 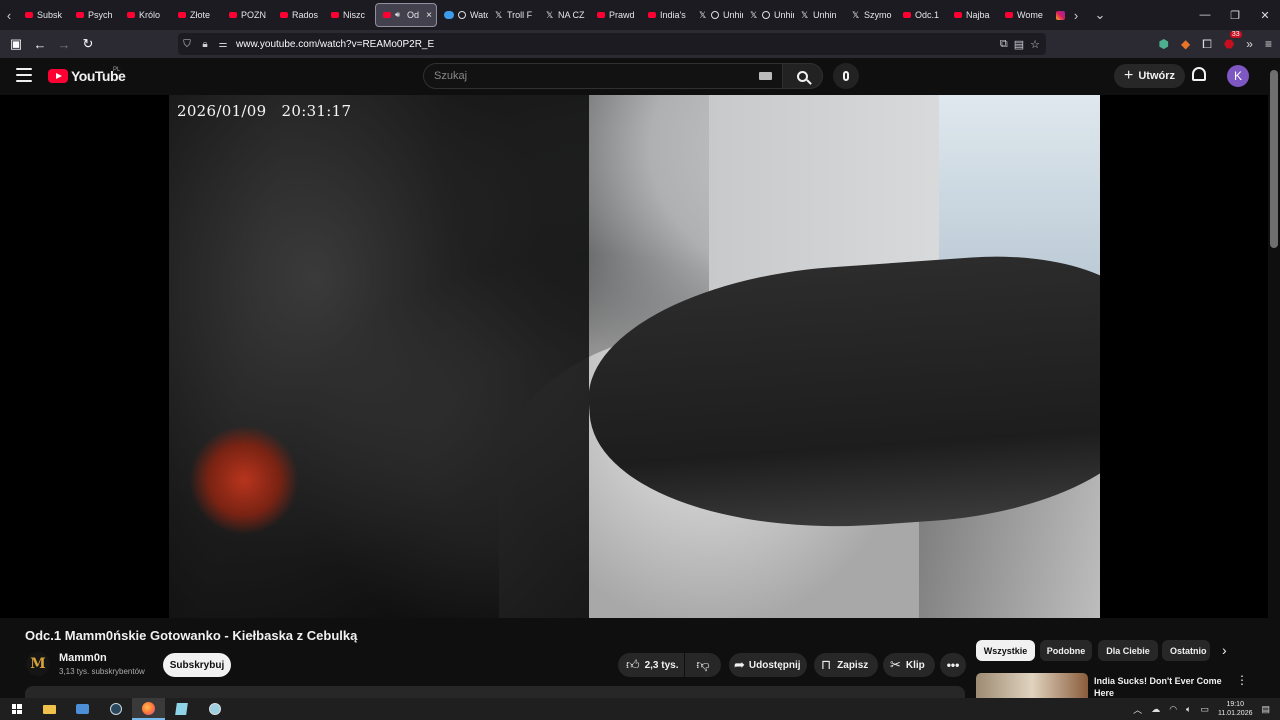 What do you see at coordinates (1032, 685) in the screenshot?
I see `recommendation-thumbnail` at bounding box center [1032, 685].